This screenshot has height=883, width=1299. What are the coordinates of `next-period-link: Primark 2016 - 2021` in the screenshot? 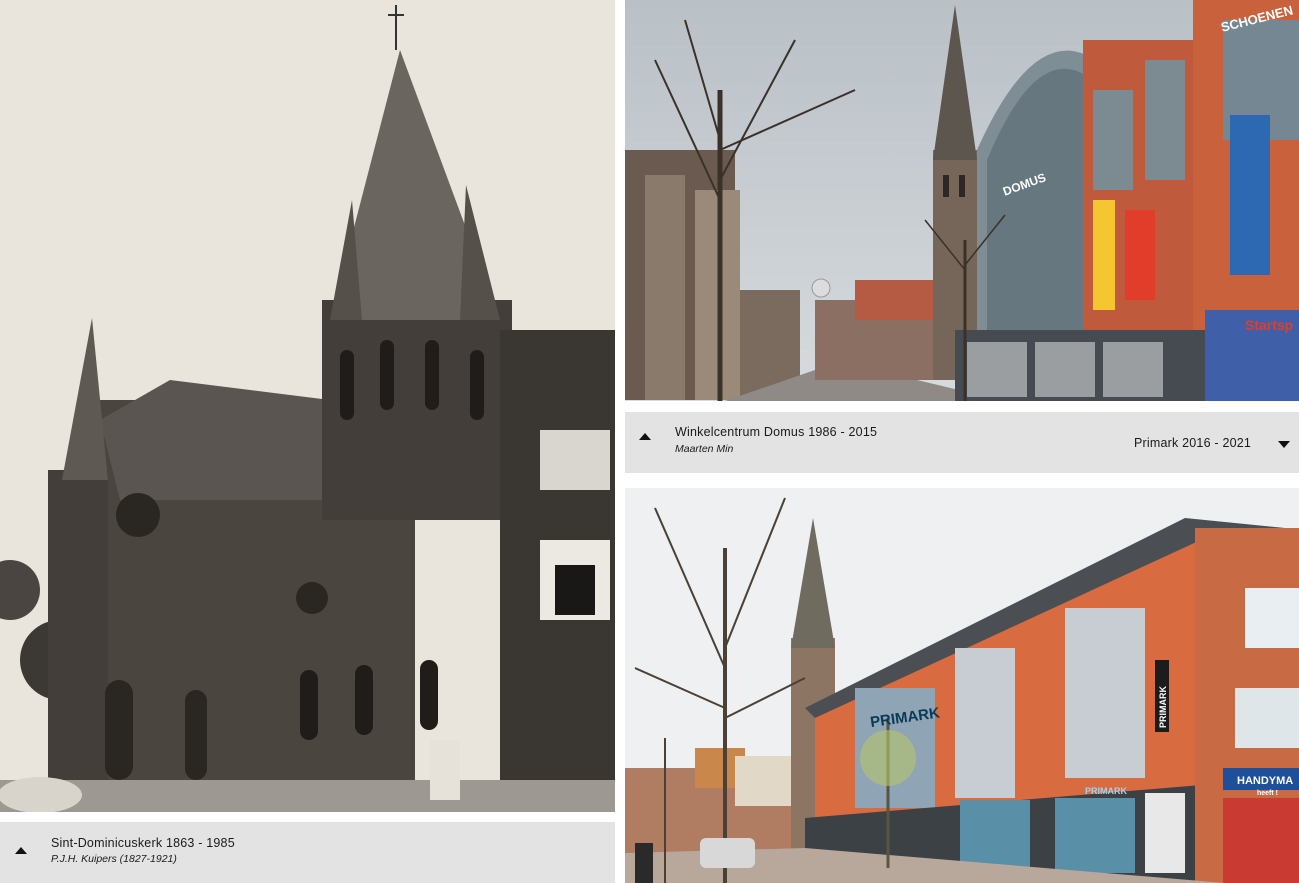 It's located at (1192, 443).